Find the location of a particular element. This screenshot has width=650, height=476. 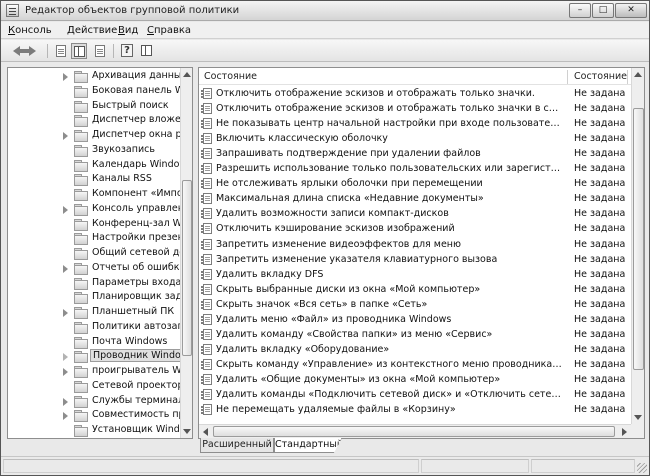

tree-item: Диспетчер вложени is located at coordinates (100, 120).